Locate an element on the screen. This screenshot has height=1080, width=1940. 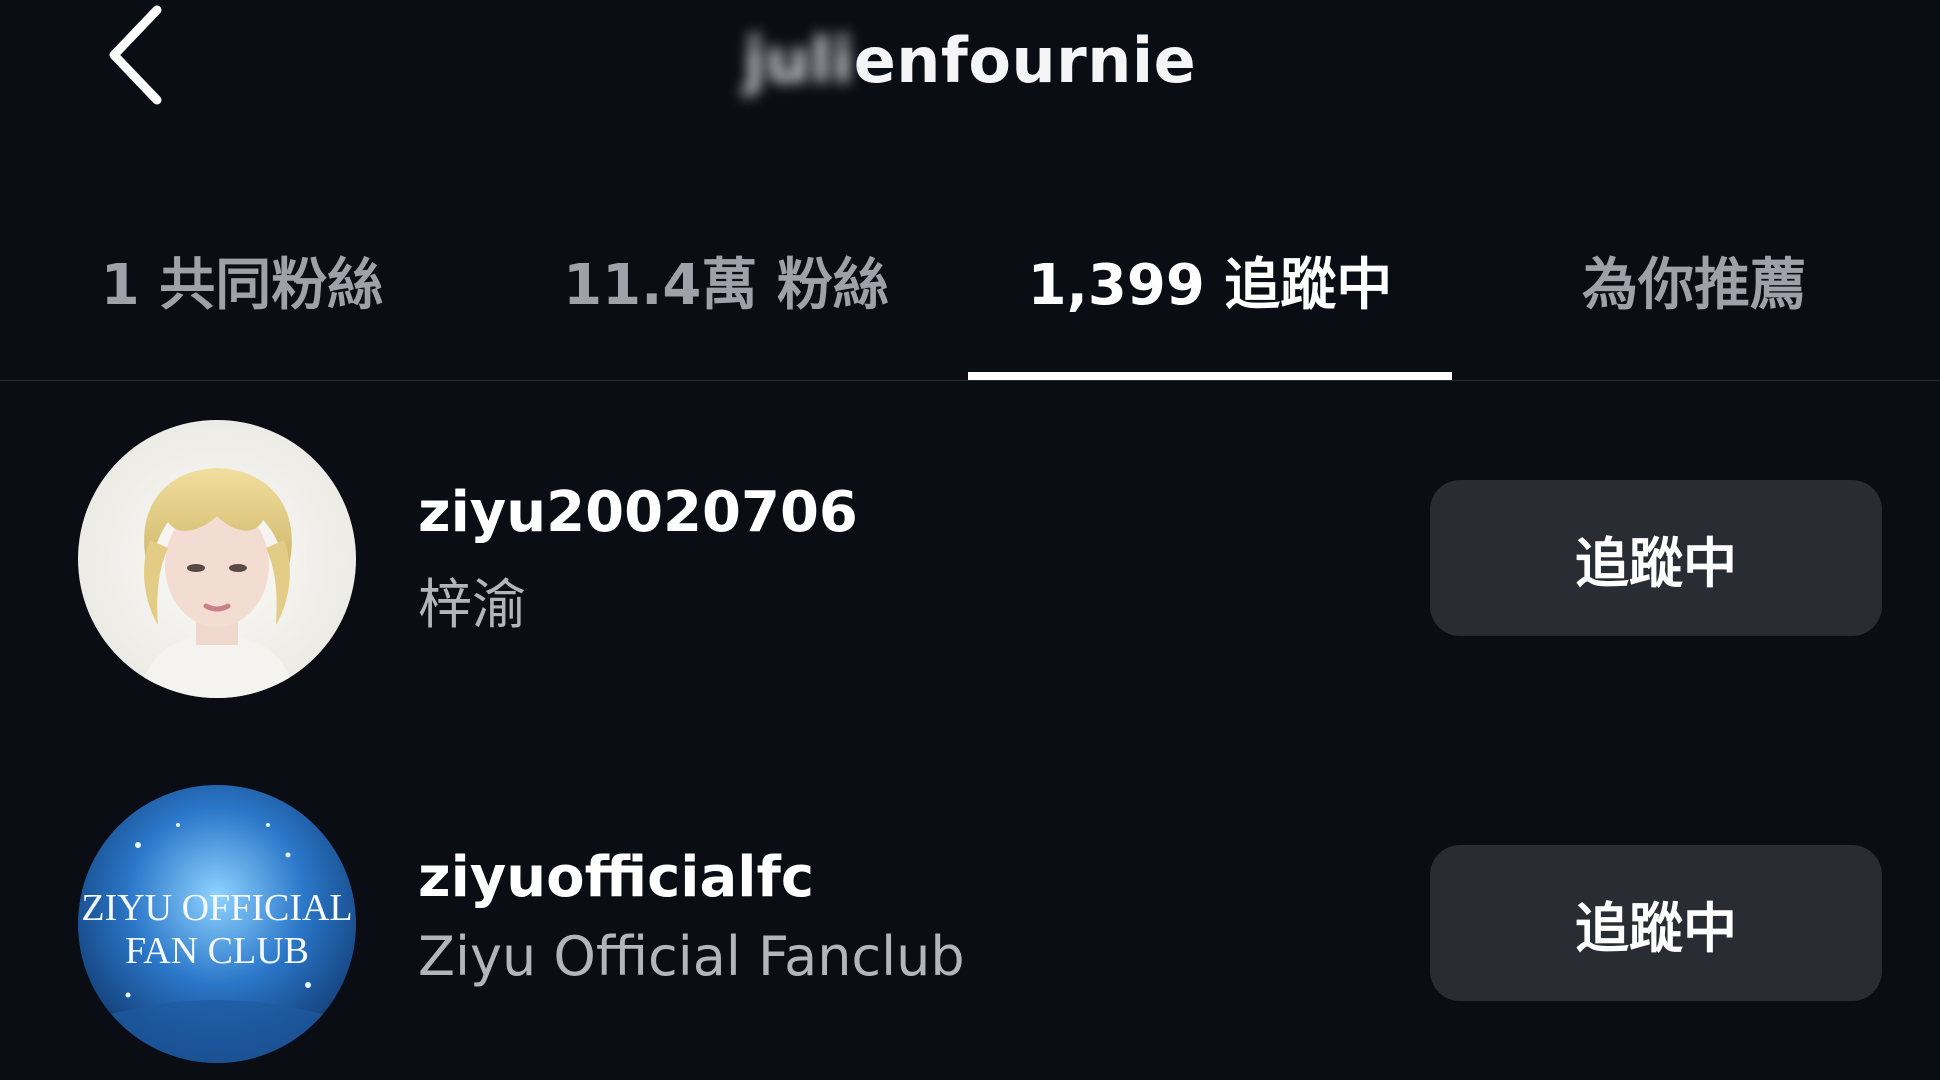
display-name: Ziyu Official Fanclub is located at coordinates (691, 956).